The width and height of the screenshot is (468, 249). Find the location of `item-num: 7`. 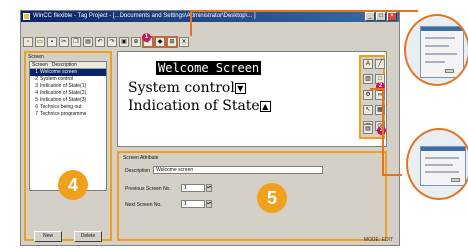

item-num: 7 is located at coordinates (36, 114).